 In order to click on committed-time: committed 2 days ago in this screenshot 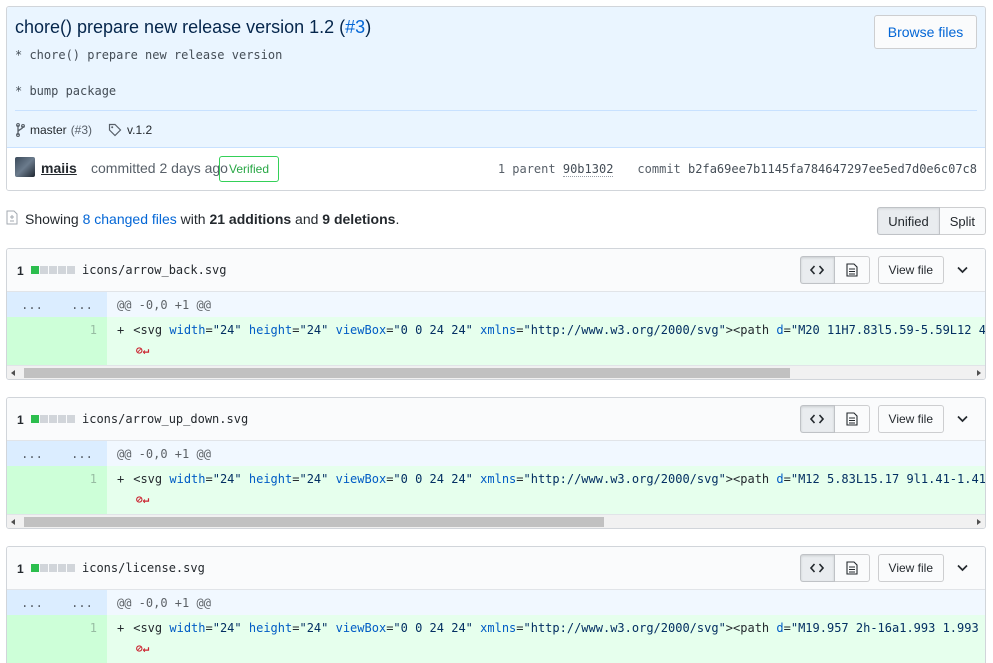, I will do `click(159, 168)`.